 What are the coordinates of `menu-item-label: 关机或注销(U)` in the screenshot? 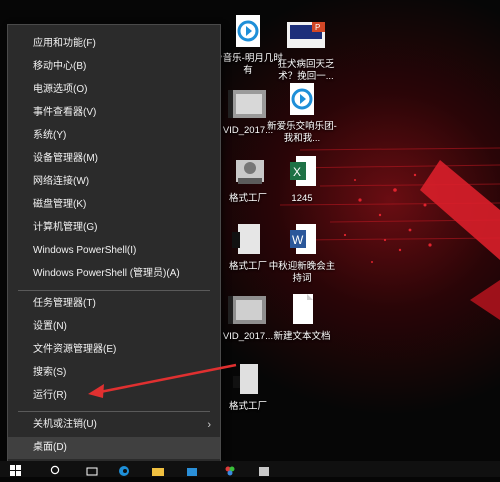 It's located at (65, 424).